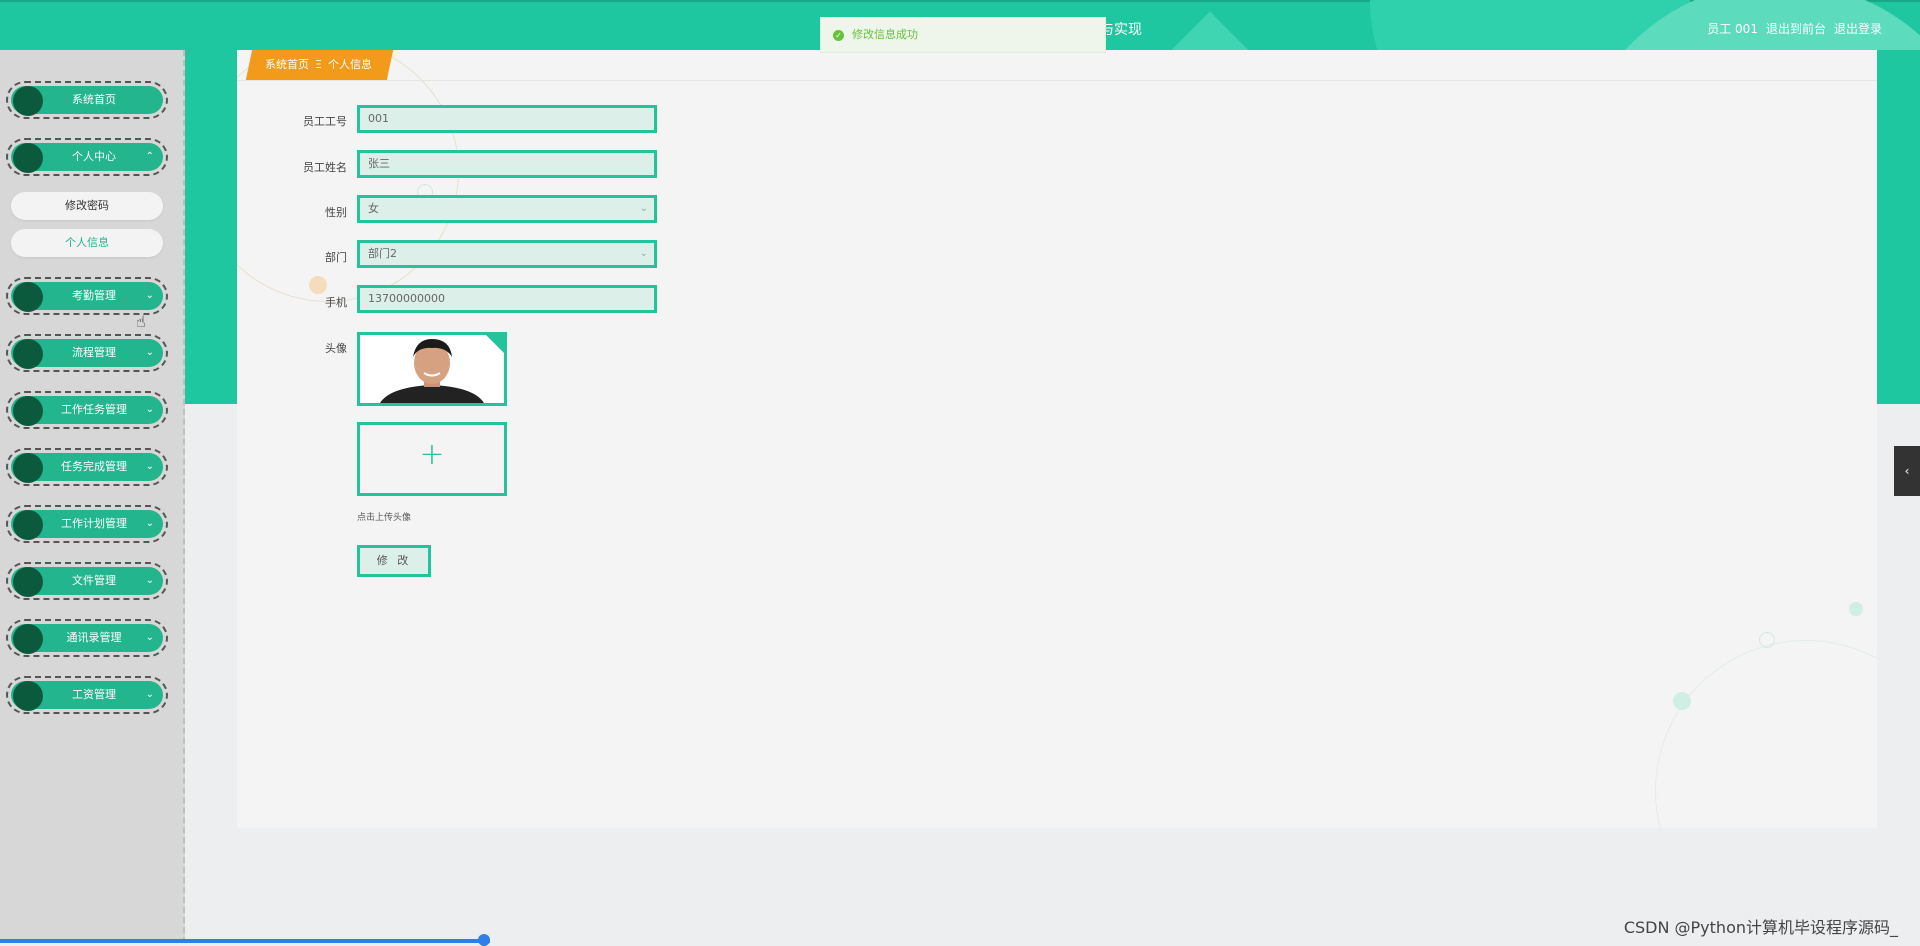 The width and height of the screenshot is (1920, 946). Describe the element at coordinates (94, 295) in the screenshot. I see `sidebar-item-label: 考勤管理` at that location.